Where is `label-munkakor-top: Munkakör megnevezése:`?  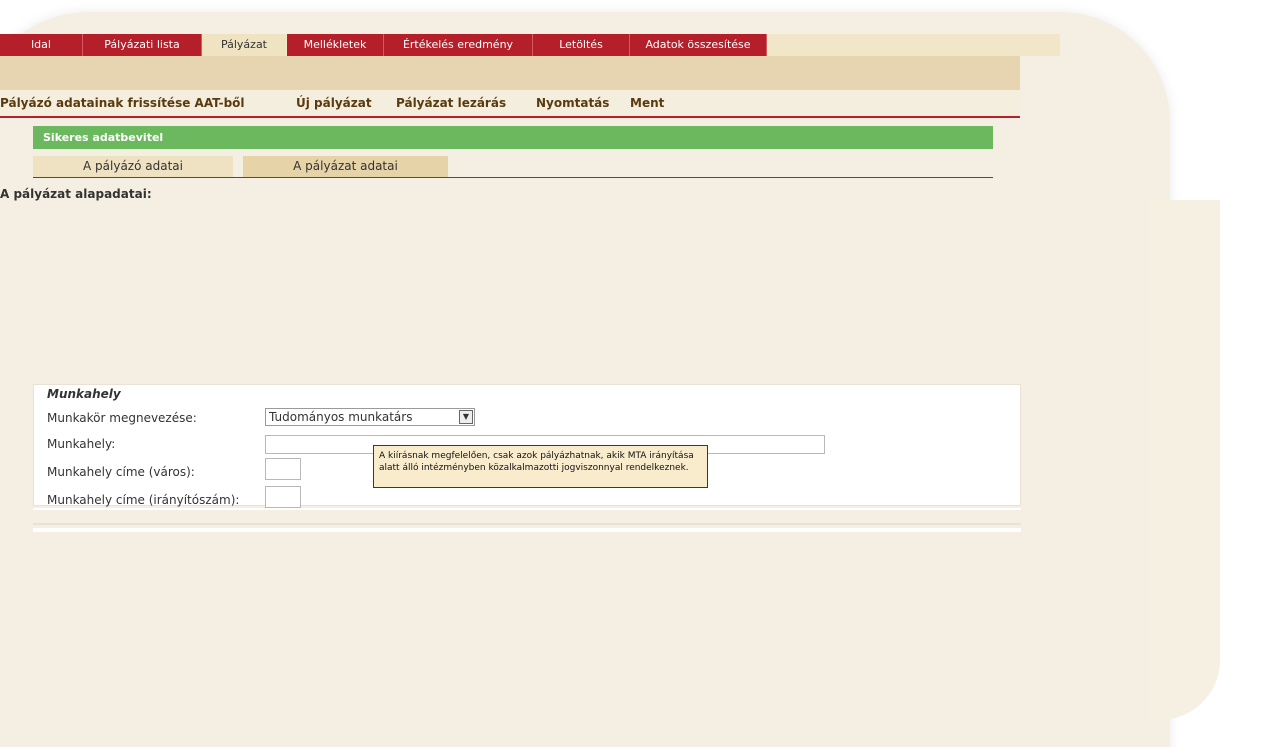
label-munkakor-top: Munkakör megnevezése: is located at coordinates (122, 418).